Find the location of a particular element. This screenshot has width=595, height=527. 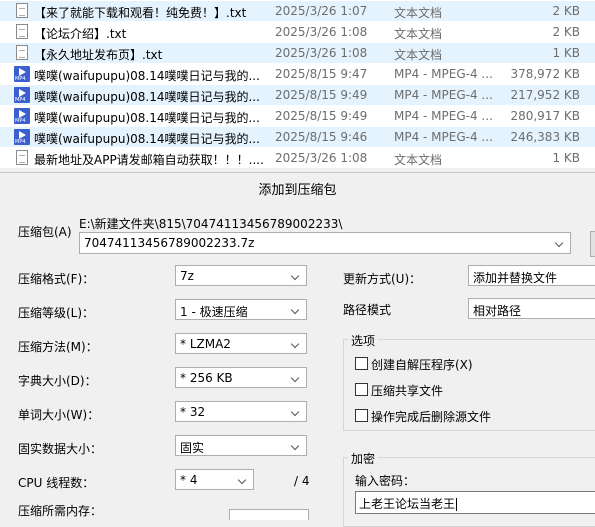

update-select: 添加并替换文件 is located at coordinates (531, 275).